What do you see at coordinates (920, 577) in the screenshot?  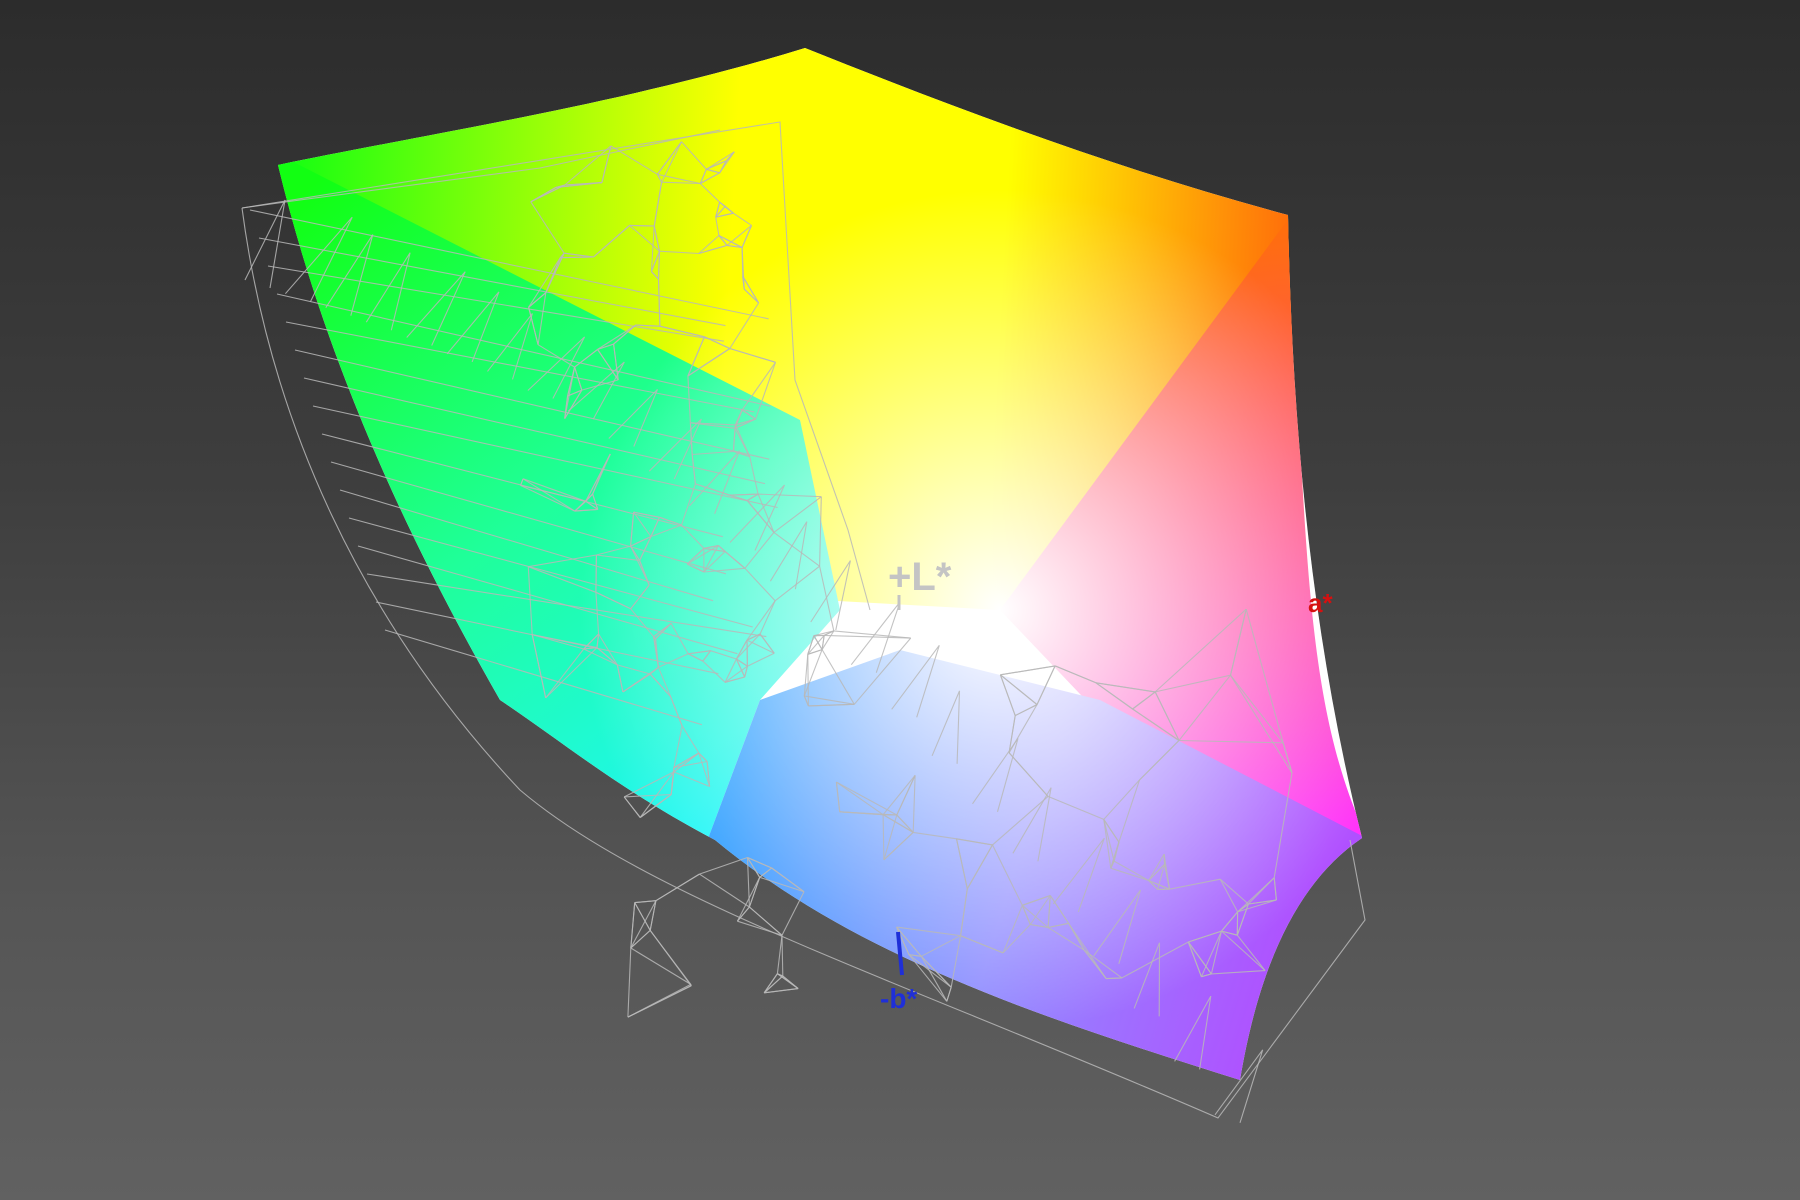 I see `l-axis-label: +L*` at bounding box center [920, 577].